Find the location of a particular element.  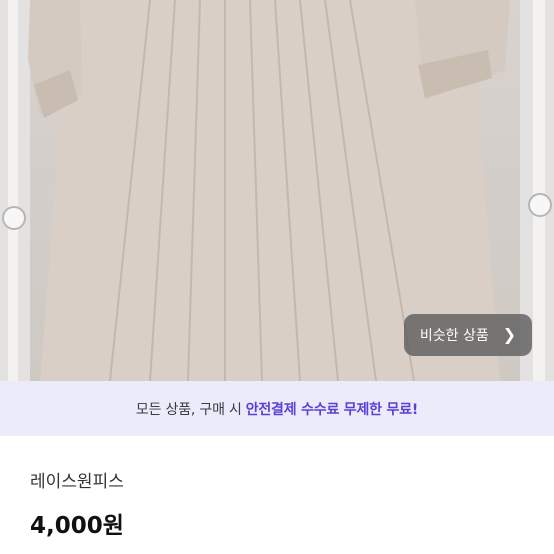

product-title: 레이스원피스 is located at coordinates (77, 482).